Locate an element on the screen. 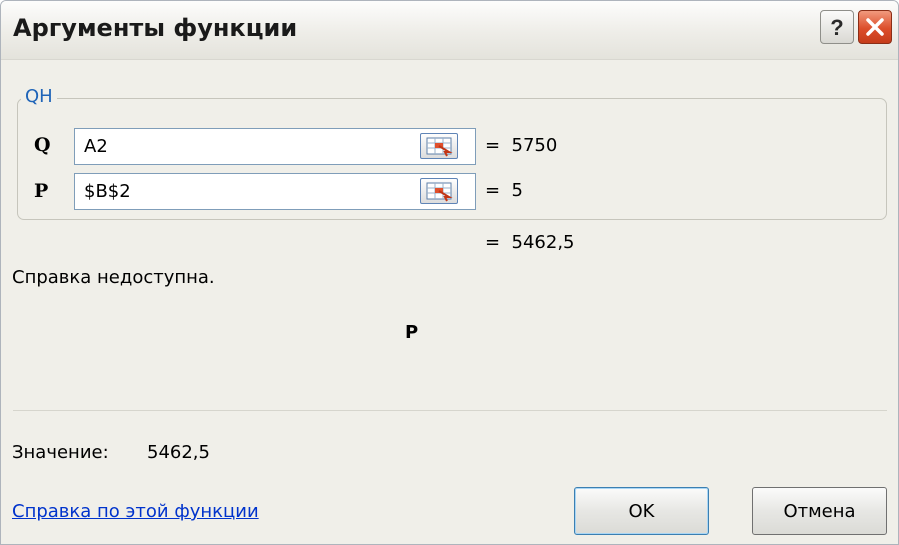  range-select-button-p is located at coordinates (439, 191).